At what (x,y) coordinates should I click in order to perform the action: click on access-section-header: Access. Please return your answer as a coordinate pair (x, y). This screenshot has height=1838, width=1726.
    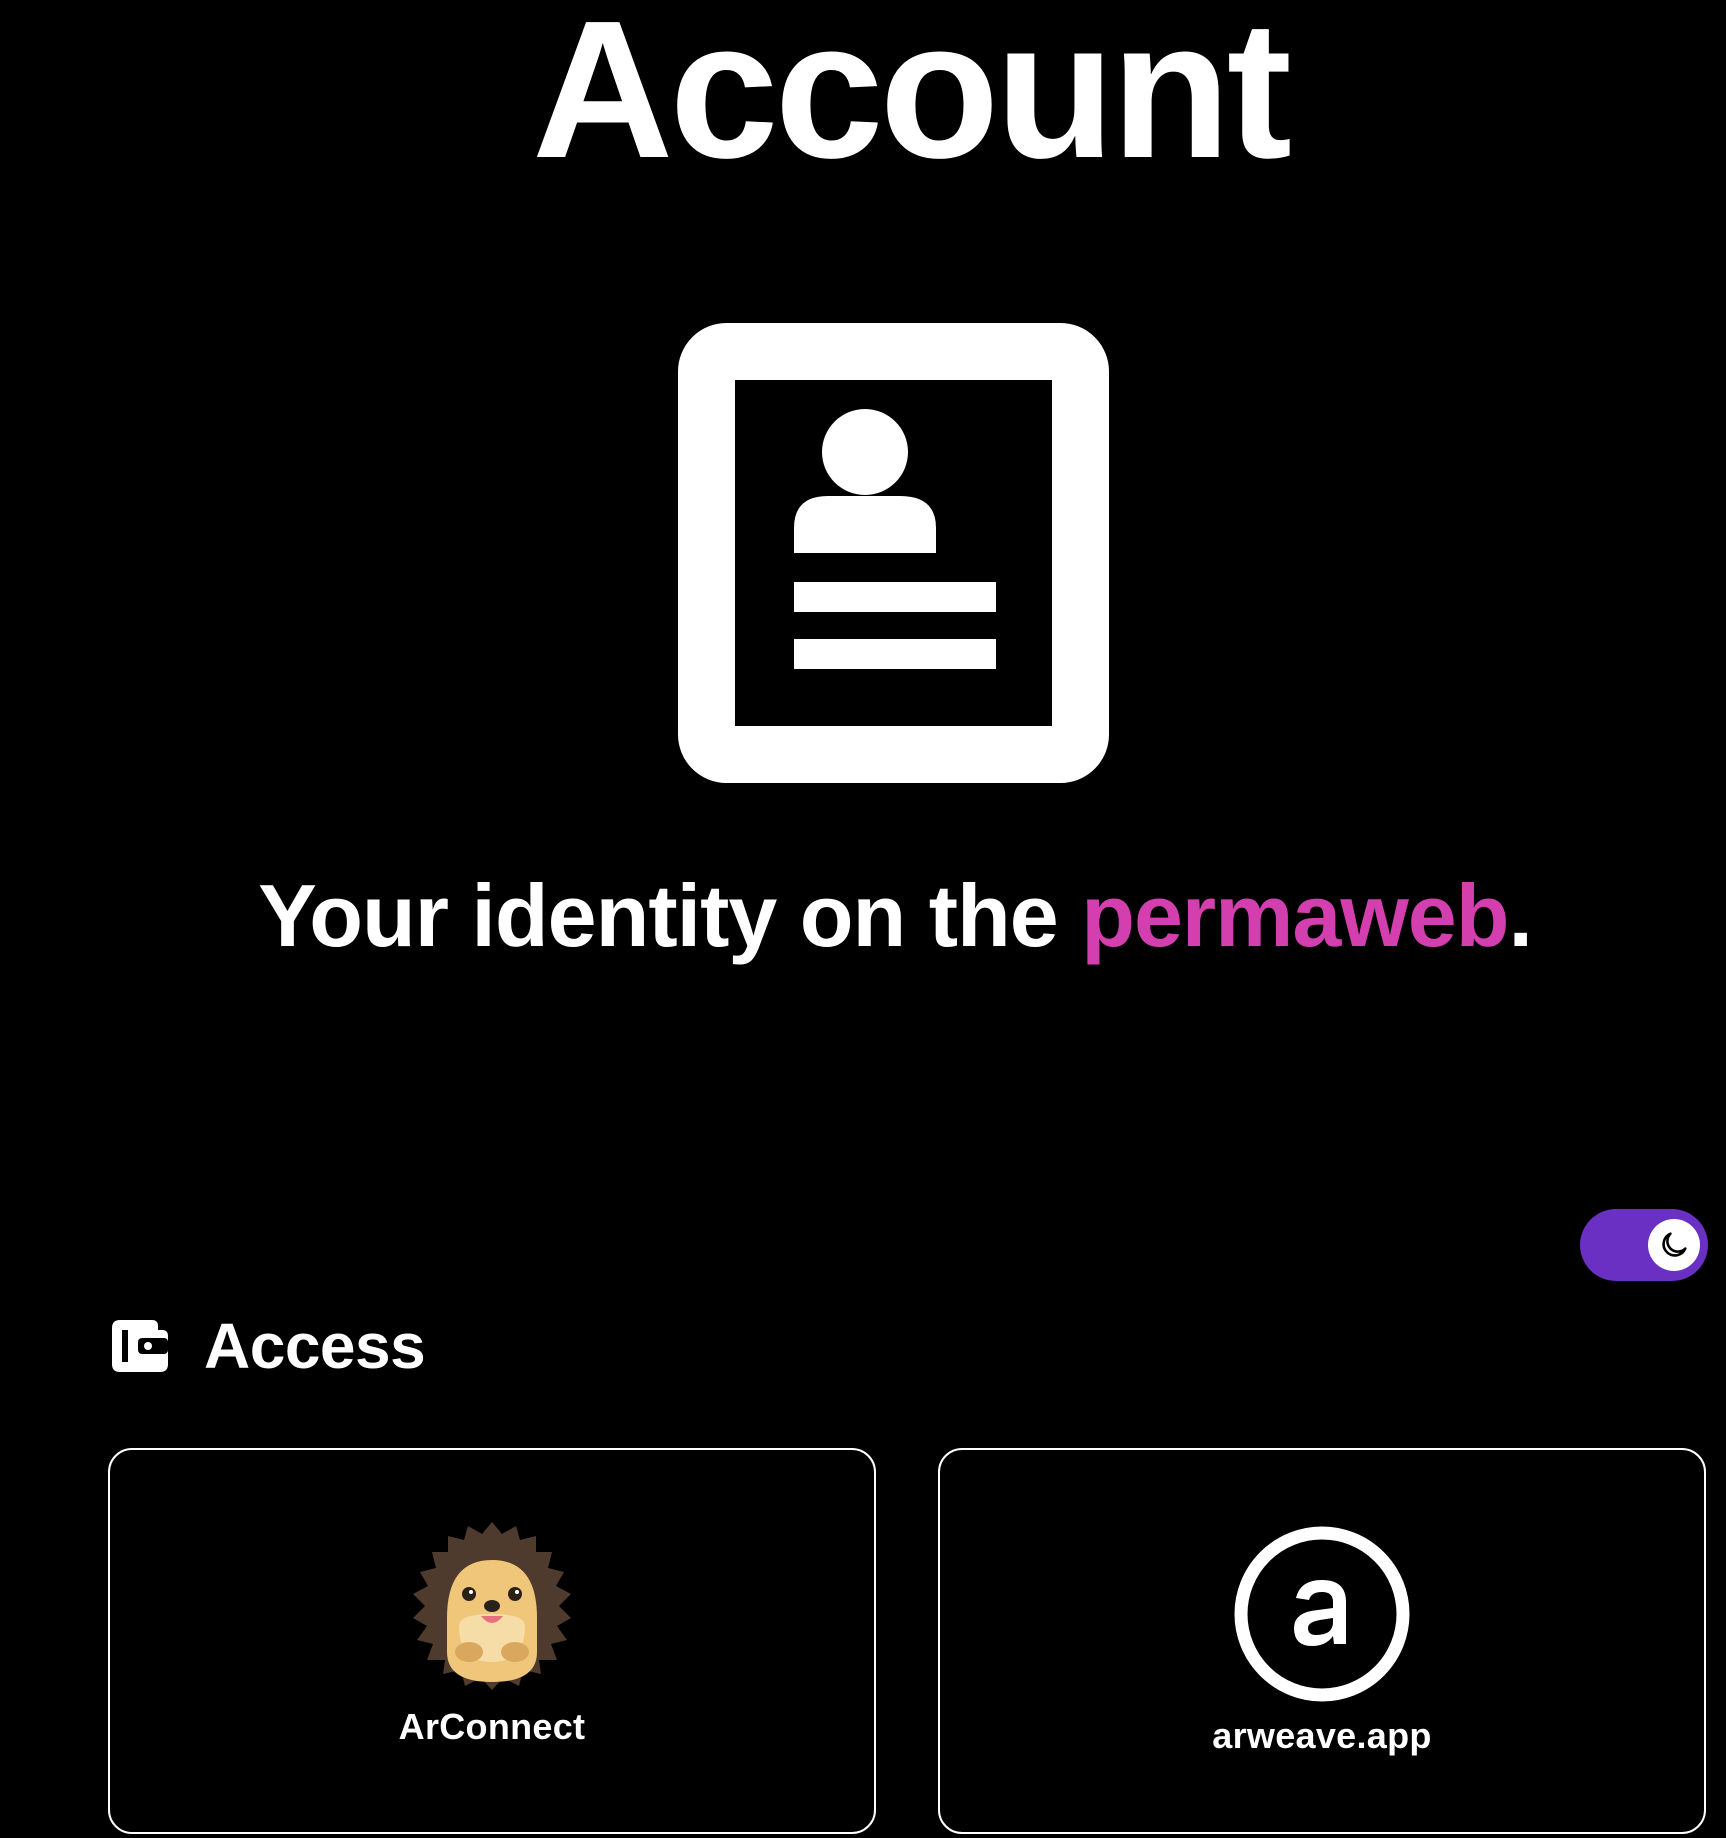
    Looking at the image, I should click on (269, 1346).